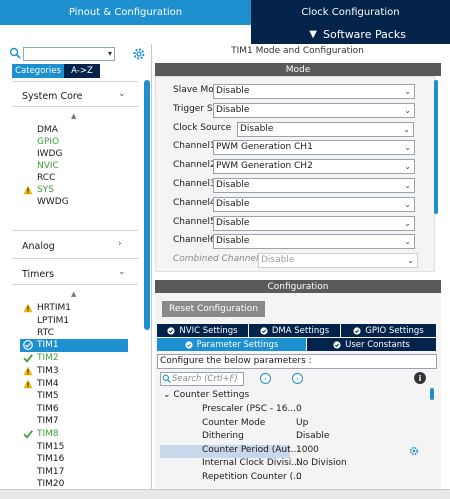 The height and width of the screenshot is (499, 450). I want to click on list-item-tim4: TIM4, so click(48, 384).